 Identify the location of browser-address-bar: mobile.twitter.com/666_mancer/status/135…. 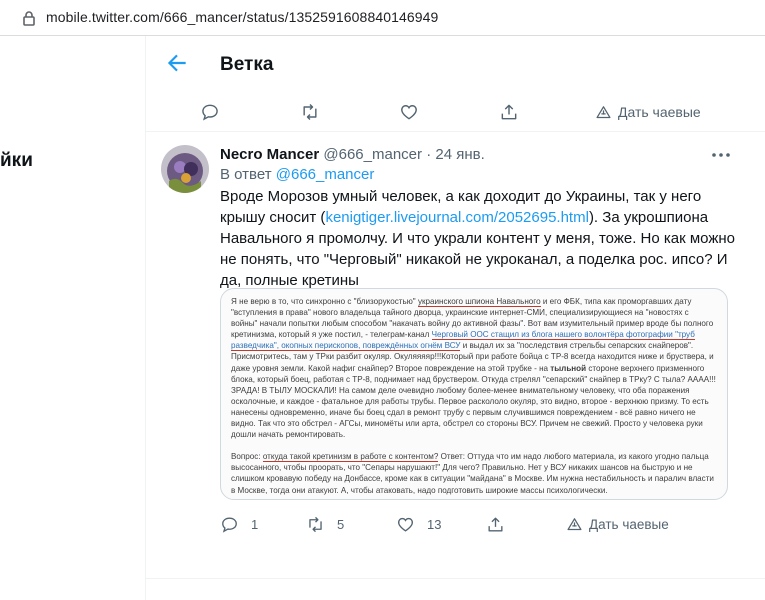
(382, 18).